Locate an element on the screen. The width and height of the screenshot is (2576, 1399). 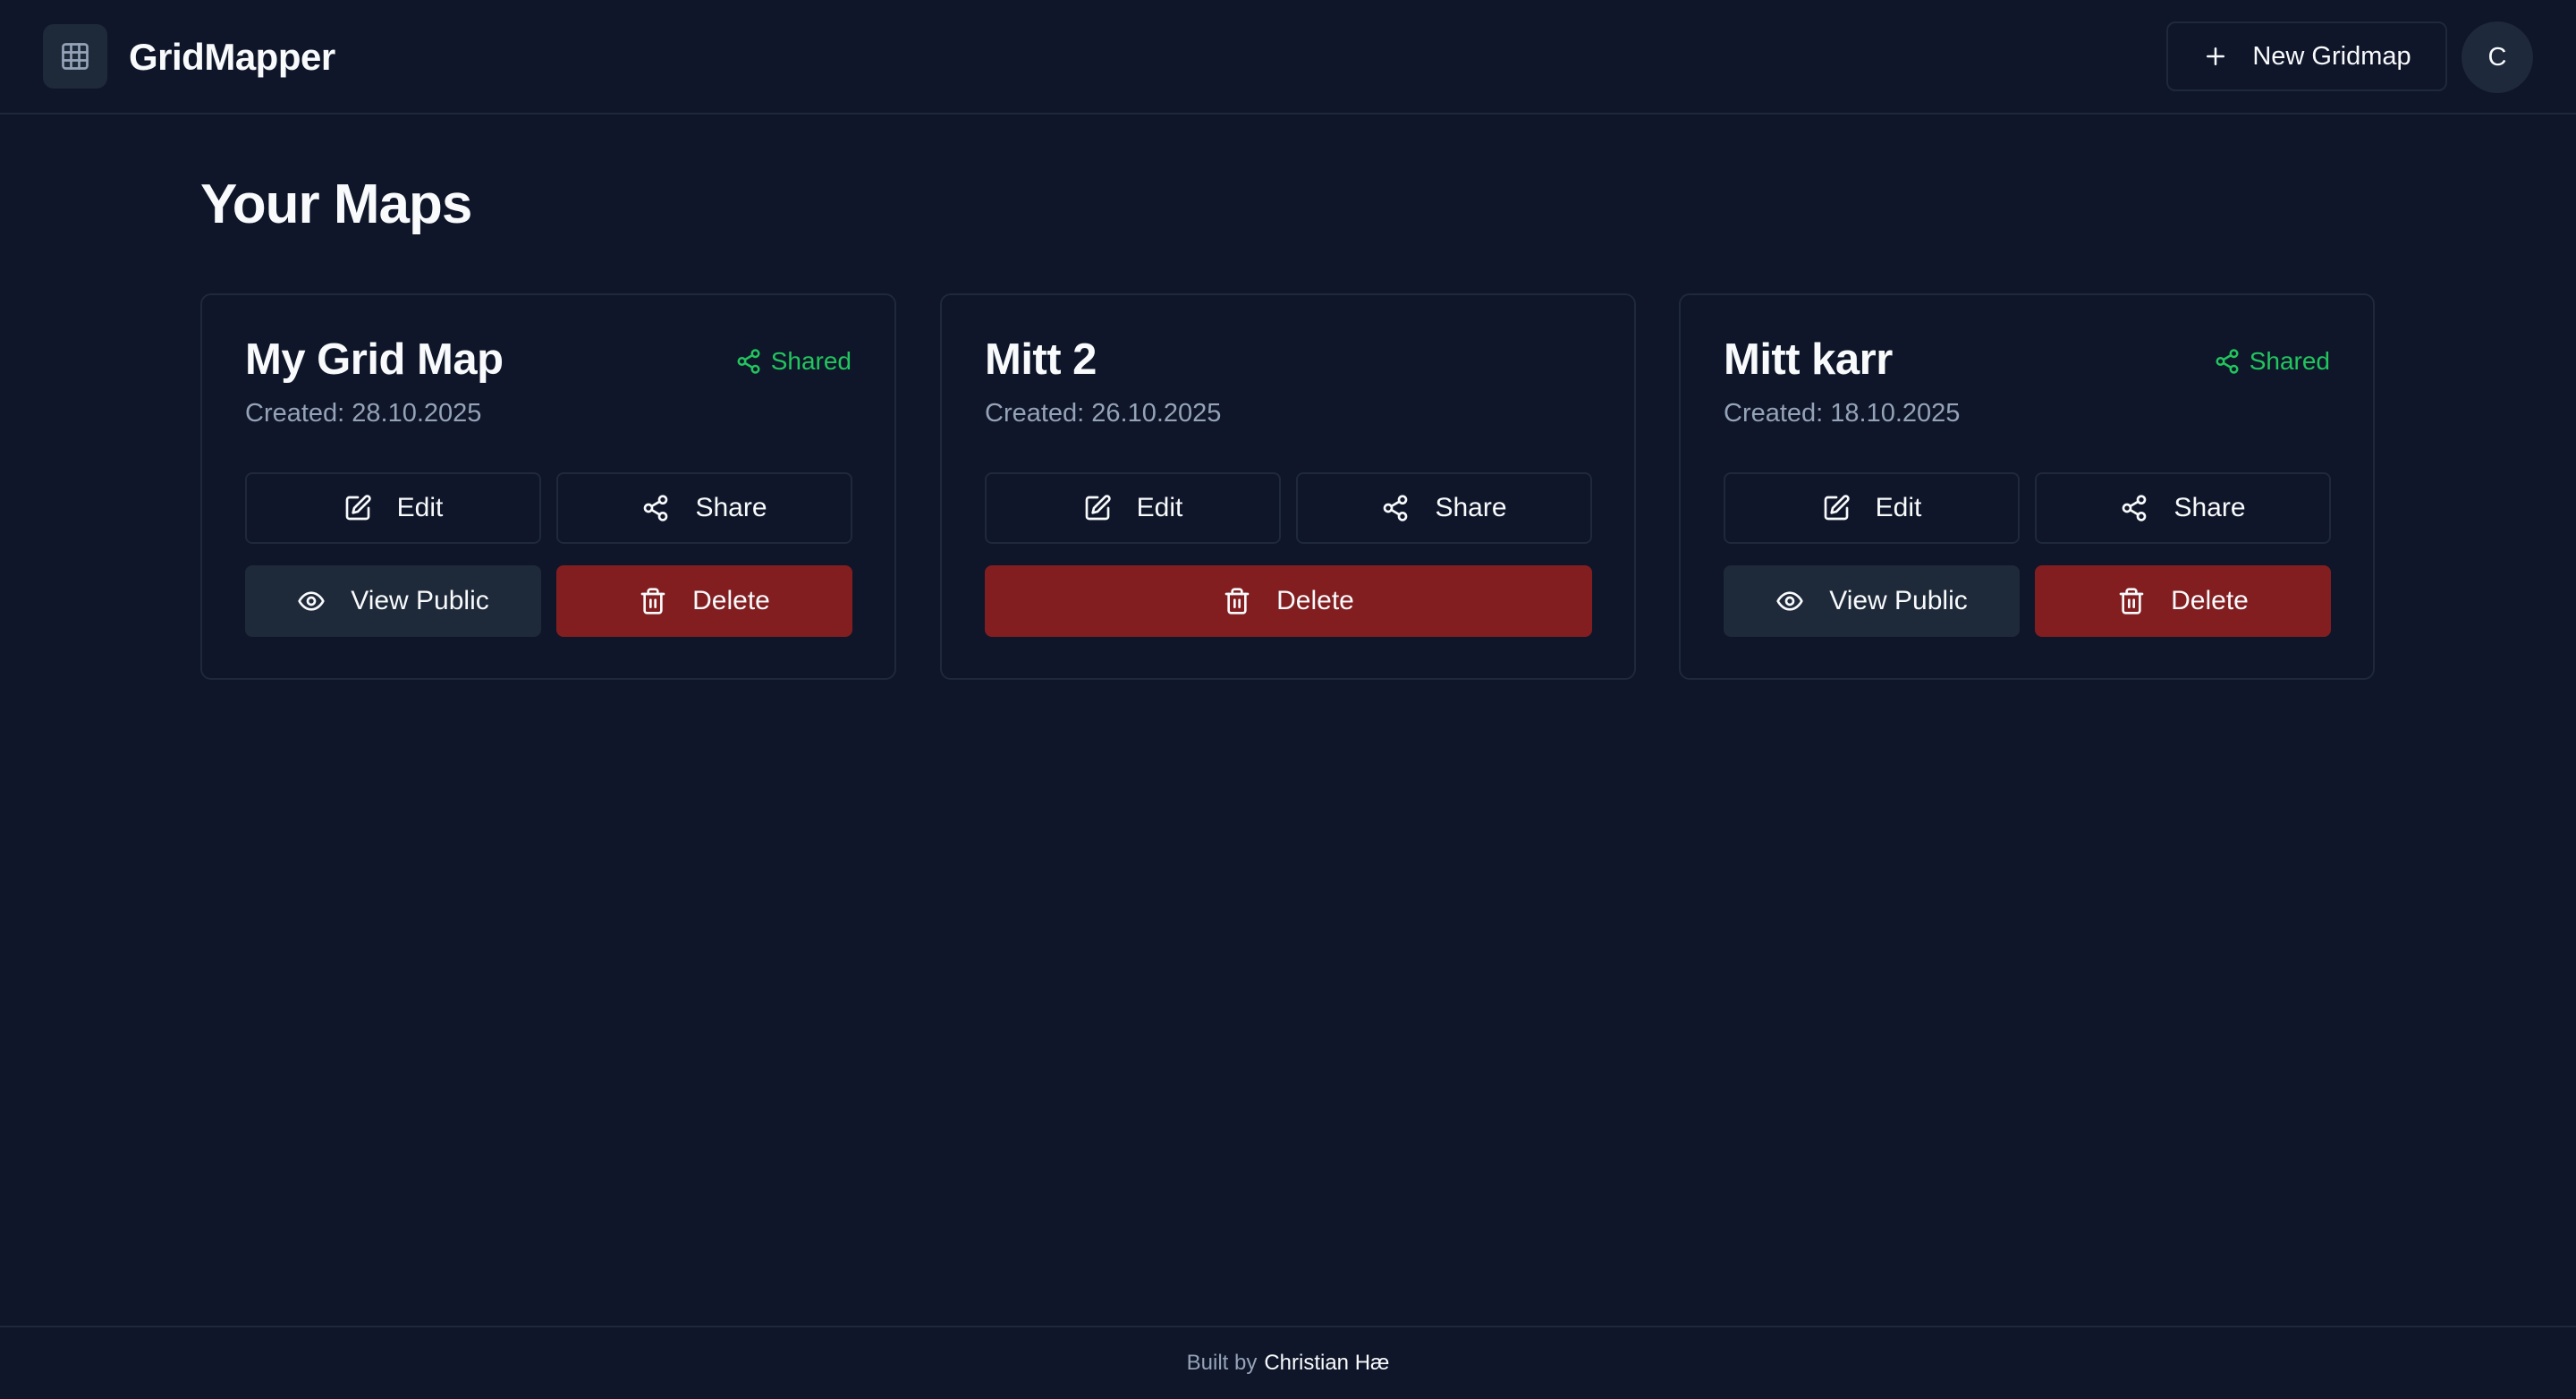
new-gridmap-button: New Gridmap is located at coordinates (2306, 56).